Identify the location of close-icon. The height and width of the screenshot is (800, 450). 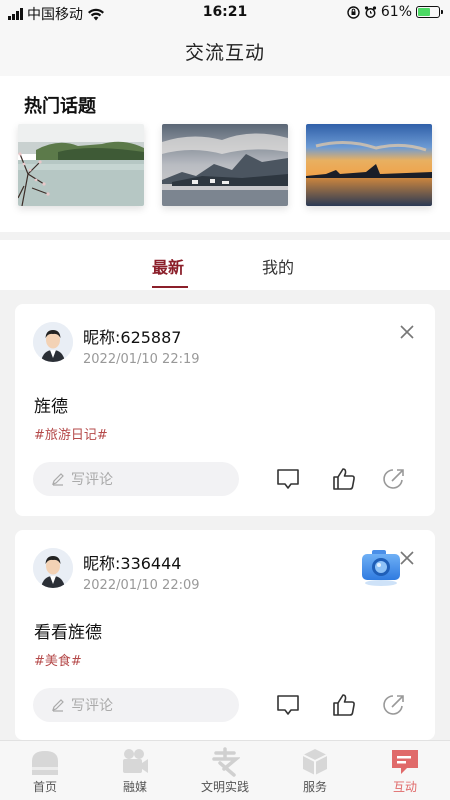
(407, 332).